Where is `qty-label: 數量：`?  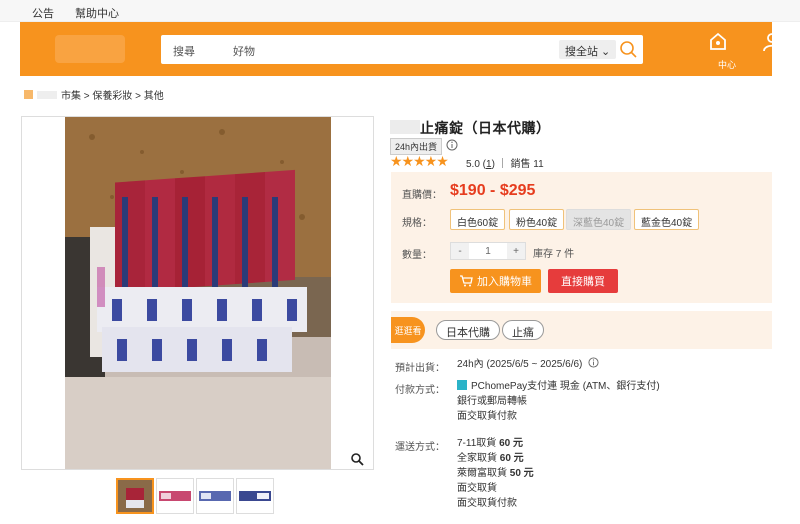 qty-label: 數量： is located at coordinates (417, 255).